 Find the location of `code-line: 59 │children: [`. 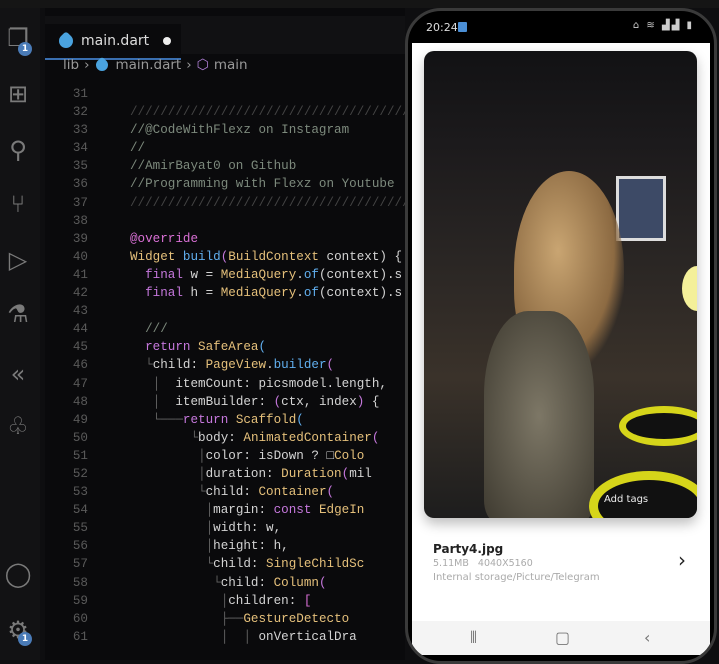

code-line: 59 │children: [ is located at coordinates (225, 601).